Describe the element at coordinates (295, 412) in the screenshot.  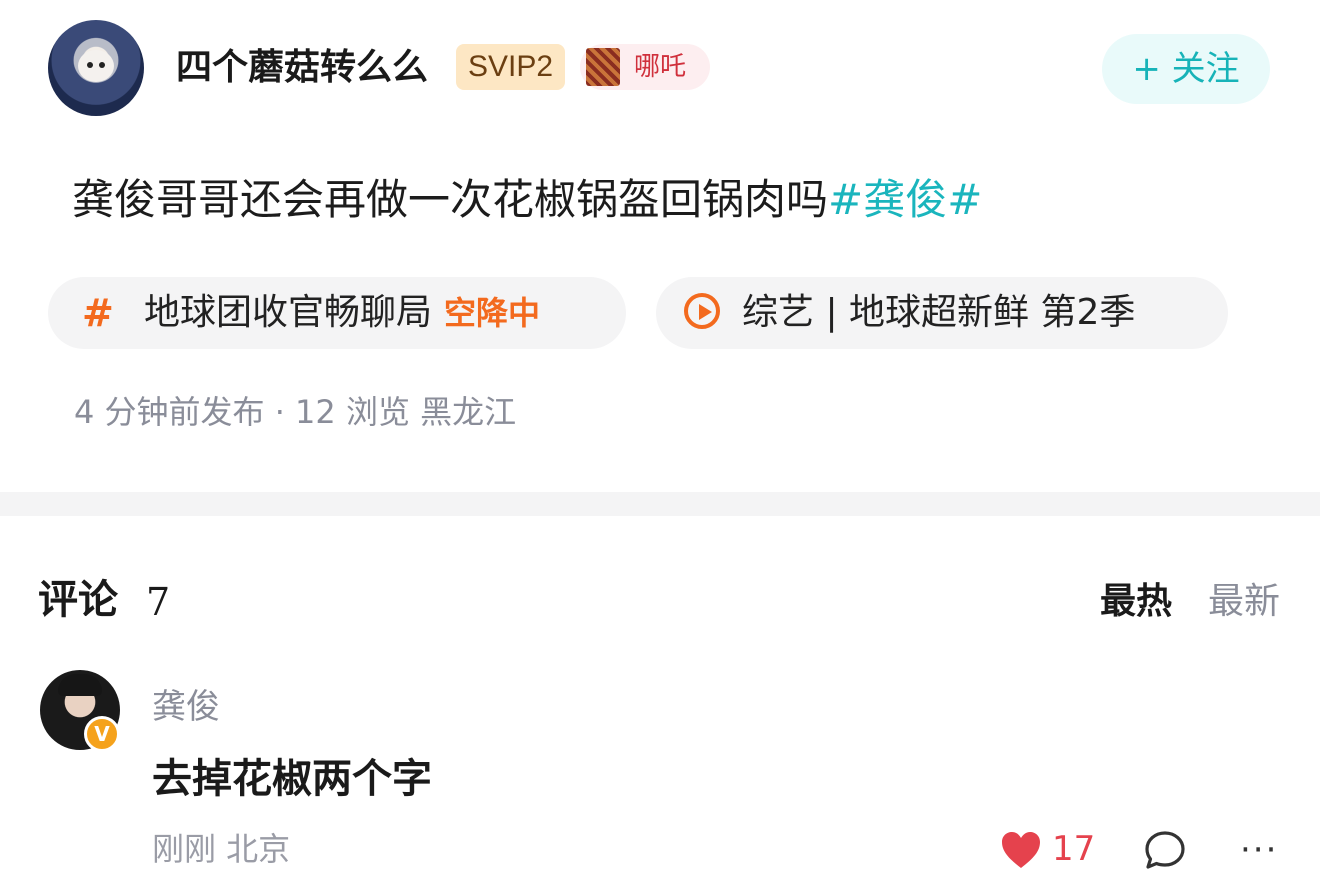
I see `post-meta: 4 分钟前发布 · 12 浏览 黑龙江` at that location.